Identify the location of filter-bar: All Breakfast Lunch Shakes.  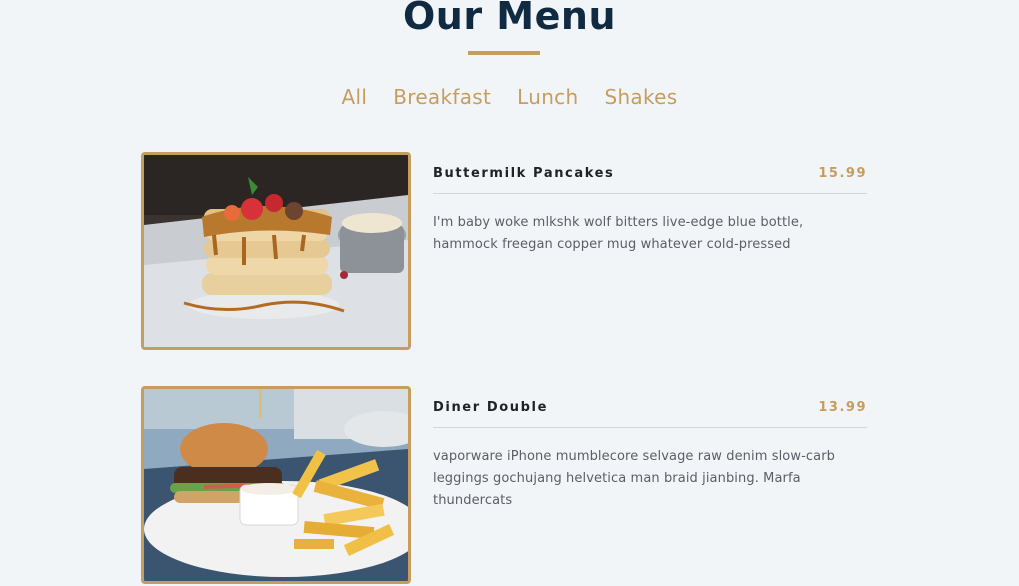
(509, 97).